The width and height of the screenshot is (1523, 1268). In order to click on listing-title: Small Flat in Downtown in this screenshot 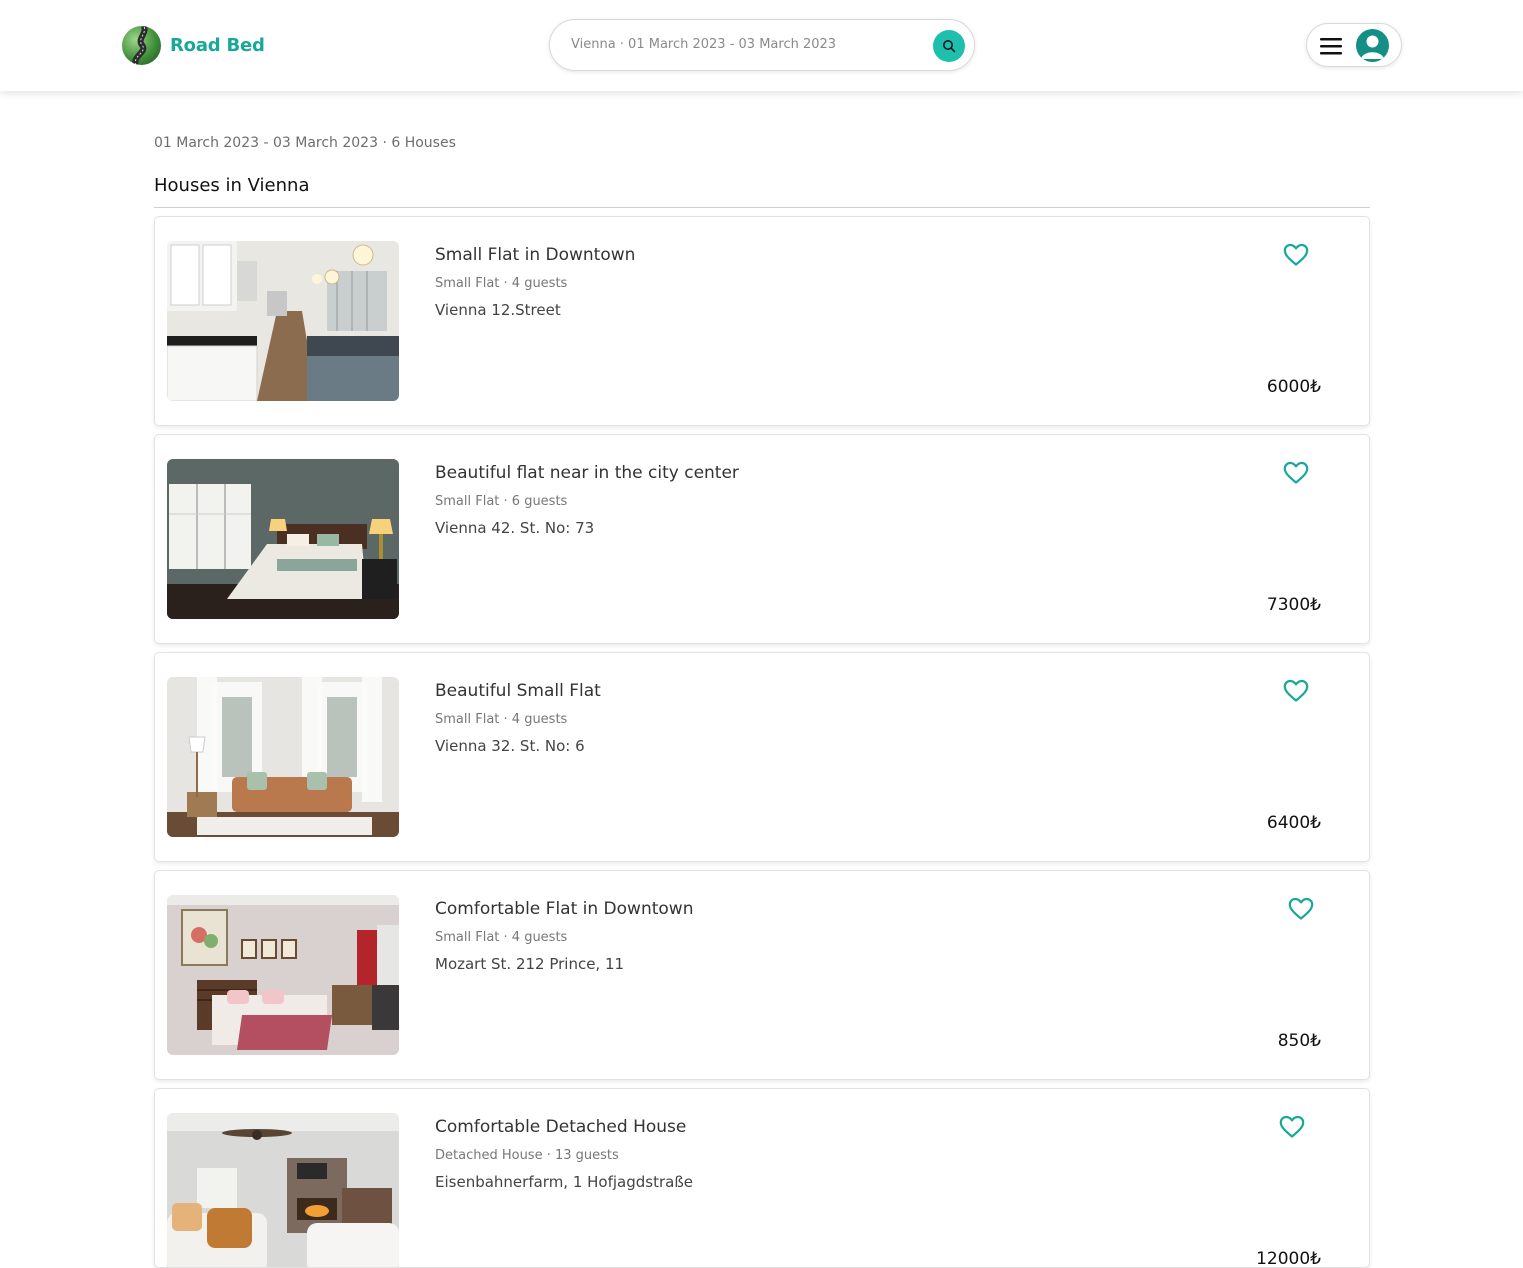, I will do `click(535, 255)`.